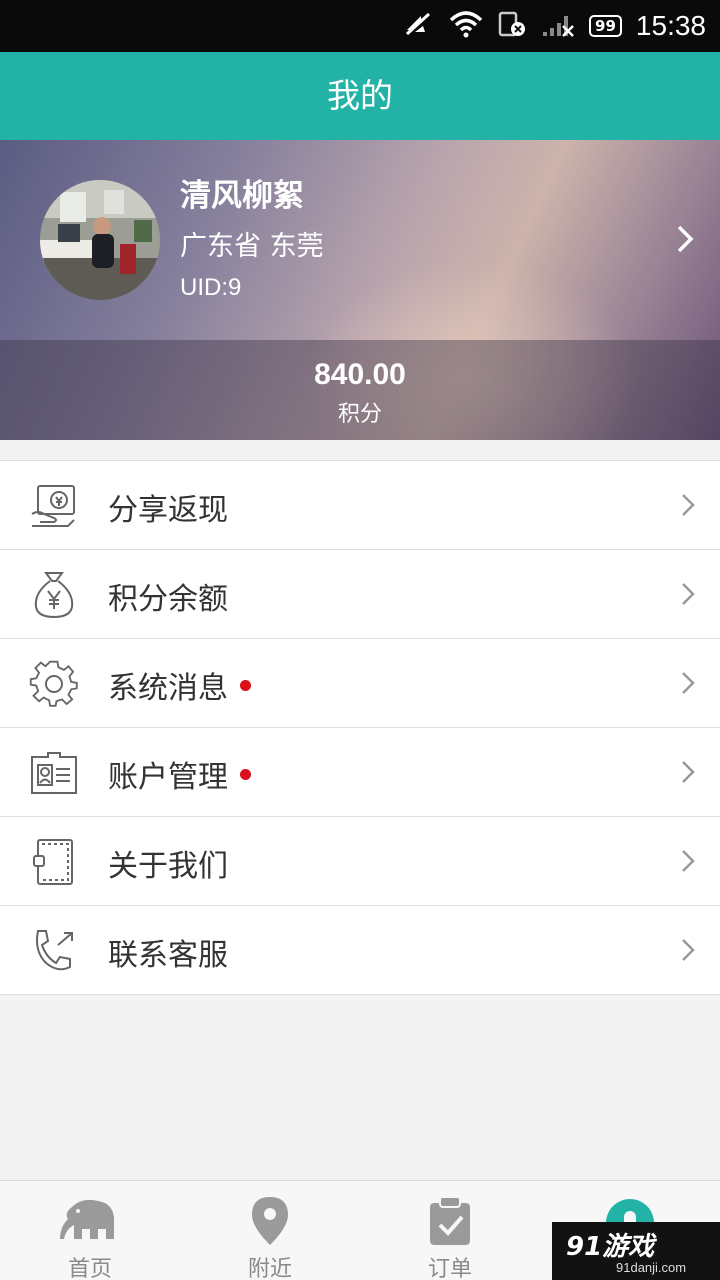 The image size is (720, 1280). I want to click on share-cashback-icon, so click(54, 506).